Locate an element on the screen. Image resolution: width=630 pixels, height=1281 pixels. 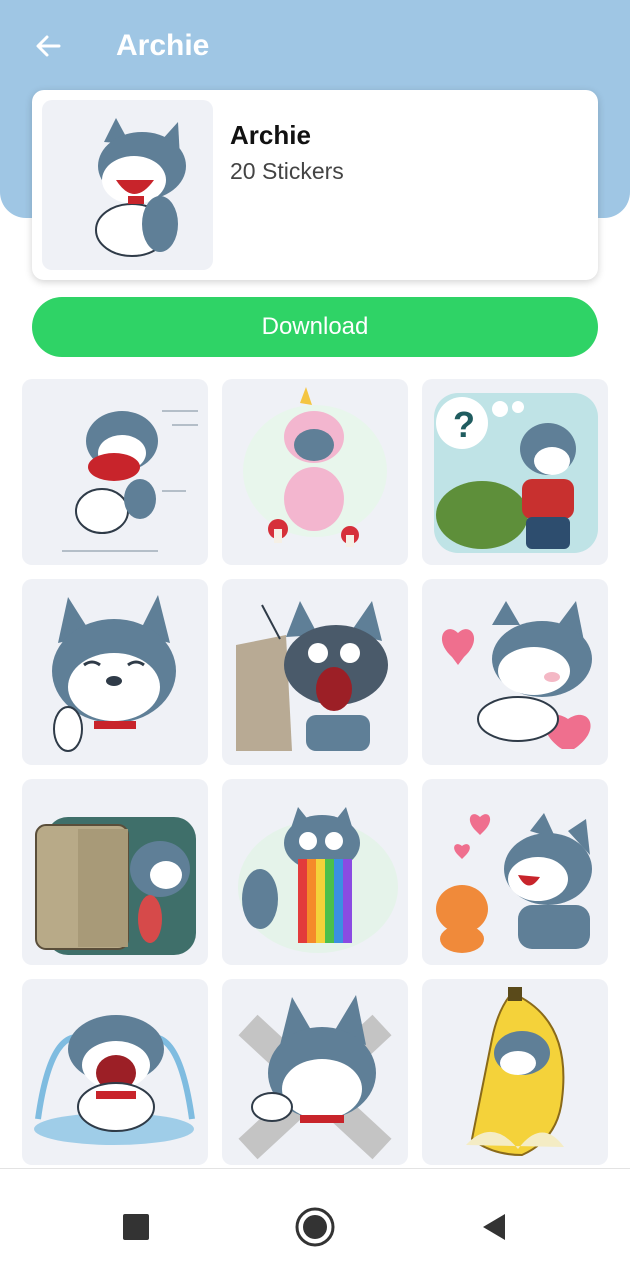
pack-info-card: Archie 20 Stickers is located at coordinates (315, 185).